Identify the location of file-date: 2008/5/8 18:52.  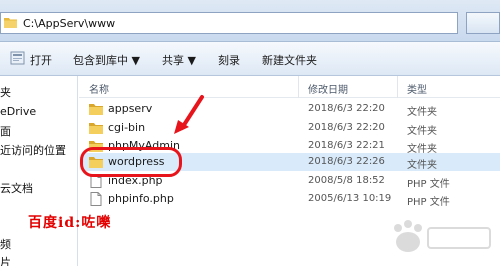
(346, 180).